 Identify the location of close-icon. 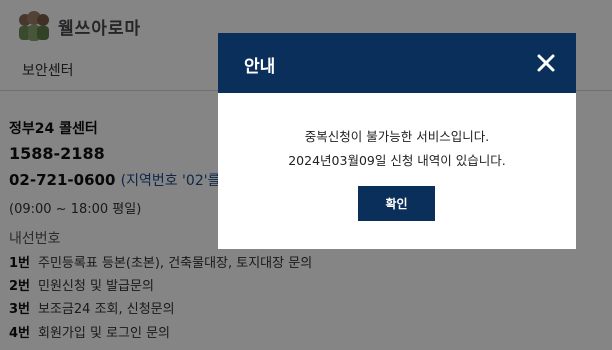
(546, 63).